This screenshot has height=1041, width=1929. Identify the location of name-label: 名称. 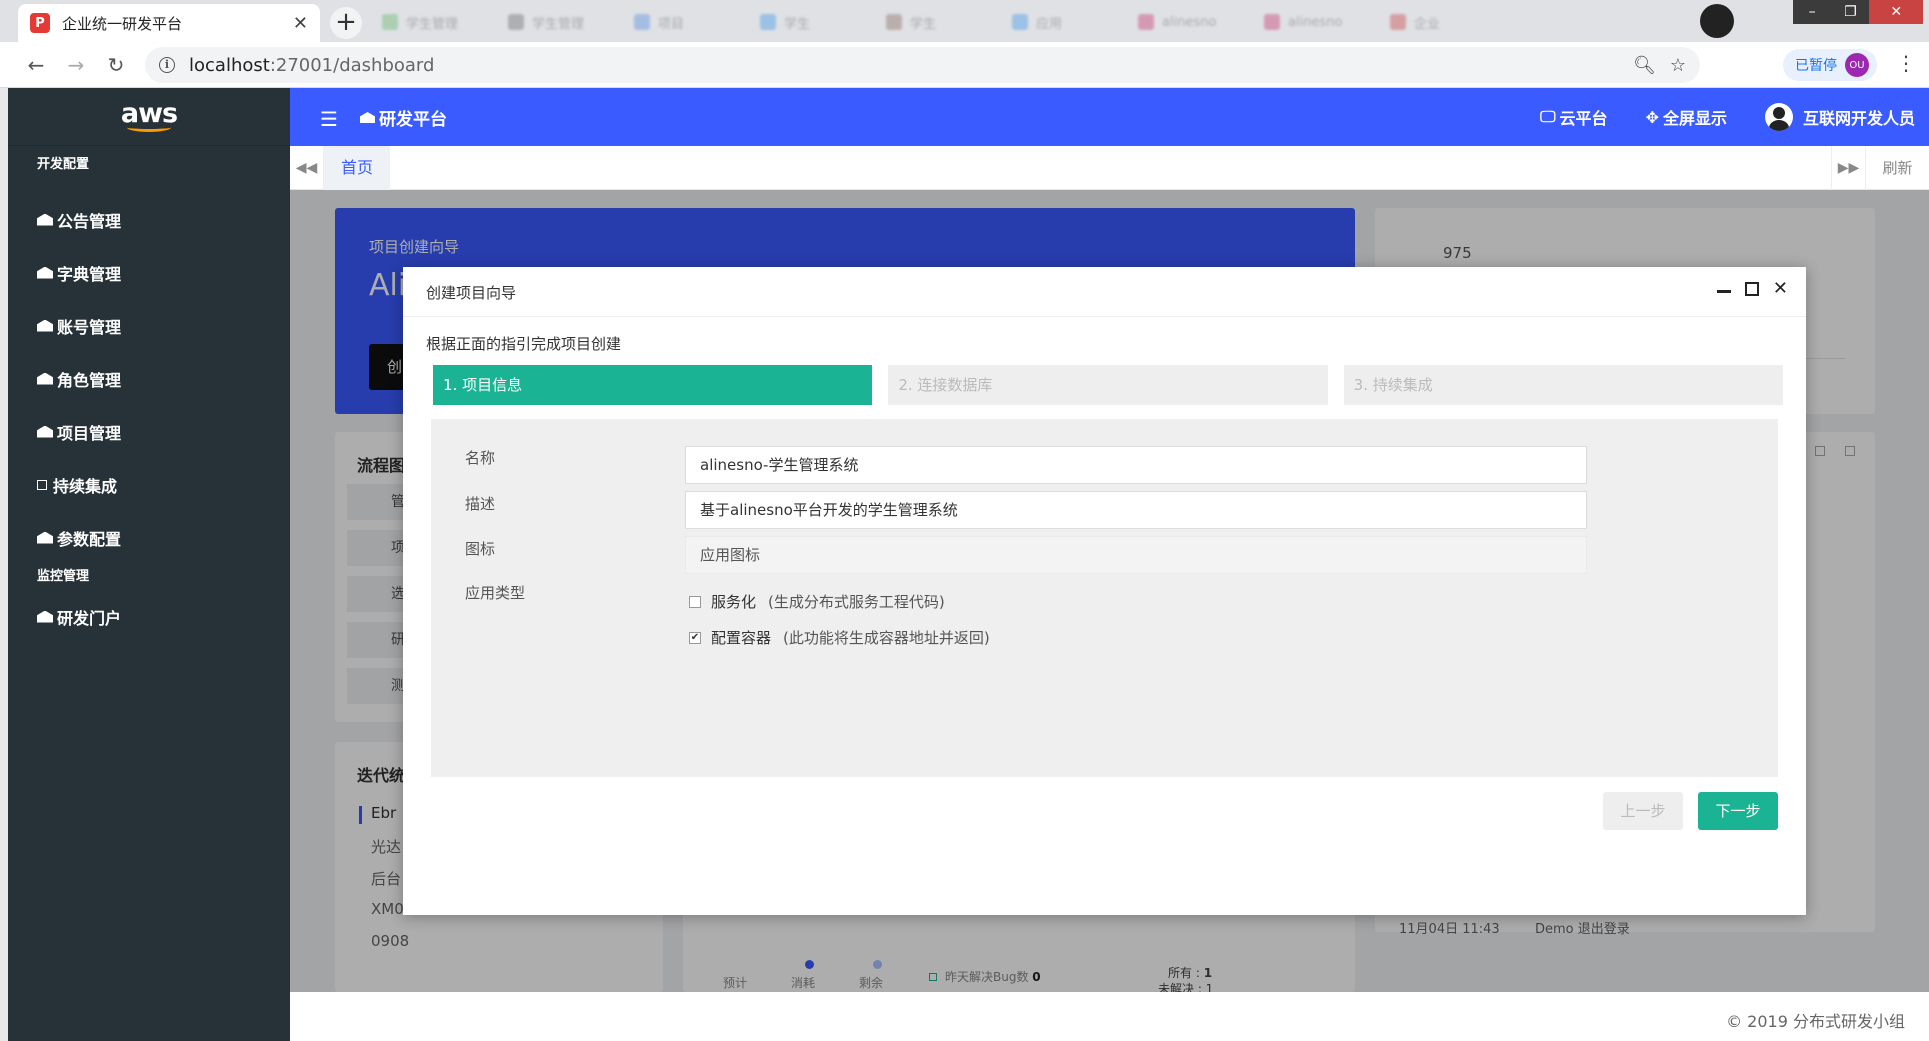
(480, 458).